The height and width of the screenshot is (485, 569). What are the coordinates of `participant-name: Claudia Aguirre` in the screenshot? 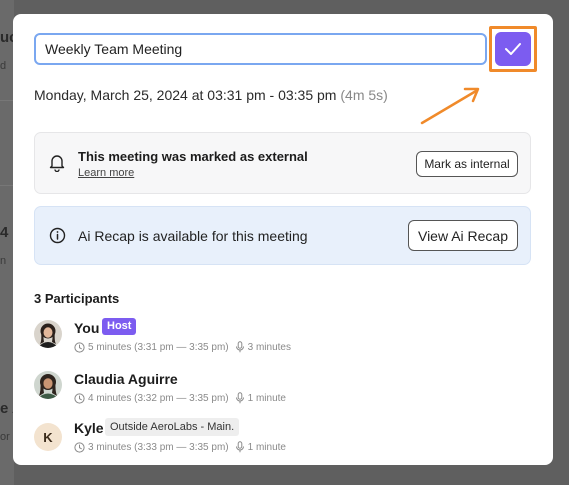 It's located at (126, 379).